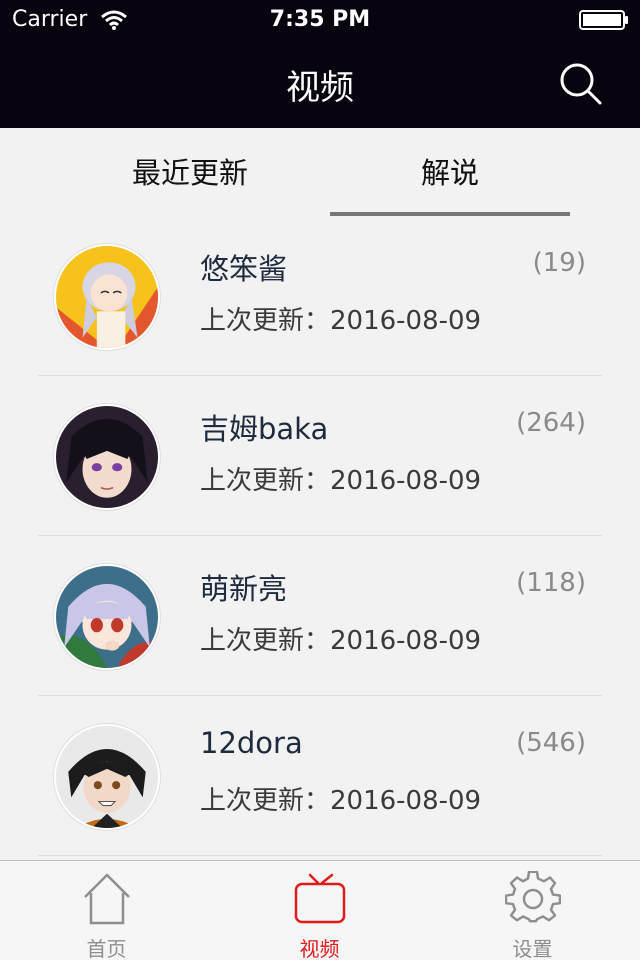  I want to click on uploader-name: 萌新亮, so click(244, 589).